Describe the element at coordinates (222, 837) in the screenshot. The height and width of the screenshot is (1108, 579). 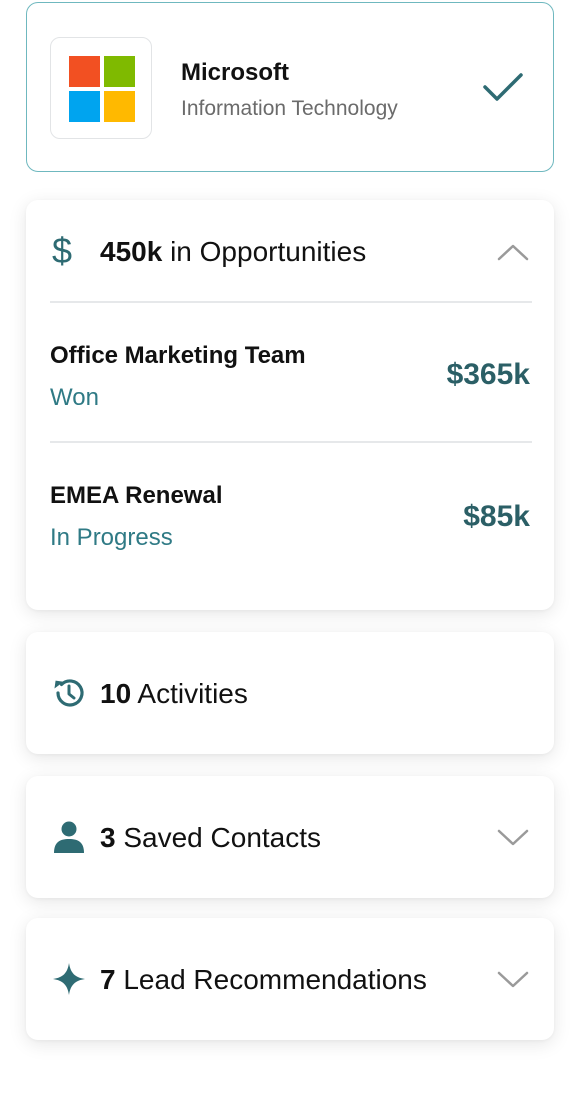
I see `contacts-label: Saved Contacts` at that location.